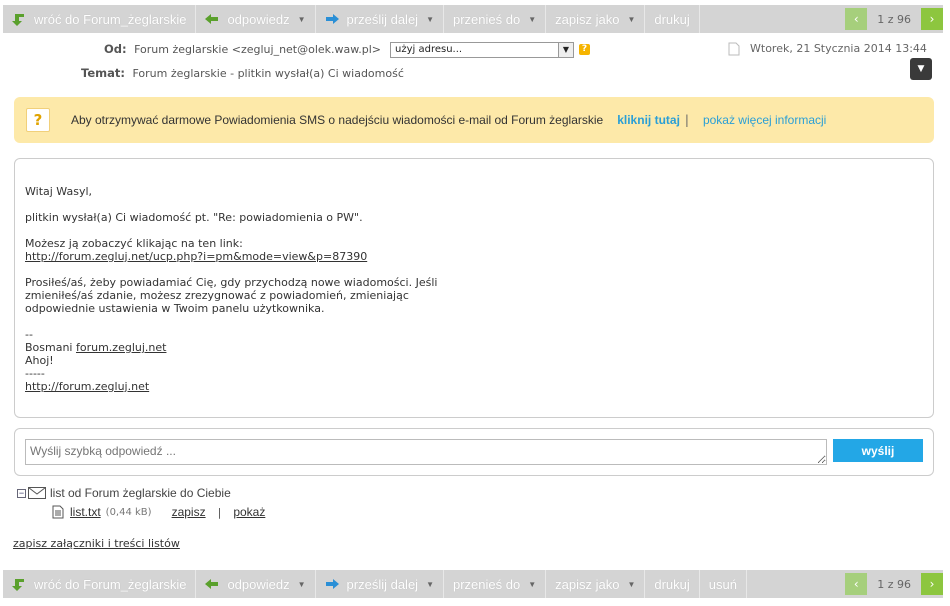 This screenshot has width=950, height=606. Describe the element at coordinates (134, 243) in the screenshot. I see `message-line2: Możesz ją zobaczyć klikając na ten link:` at that location.